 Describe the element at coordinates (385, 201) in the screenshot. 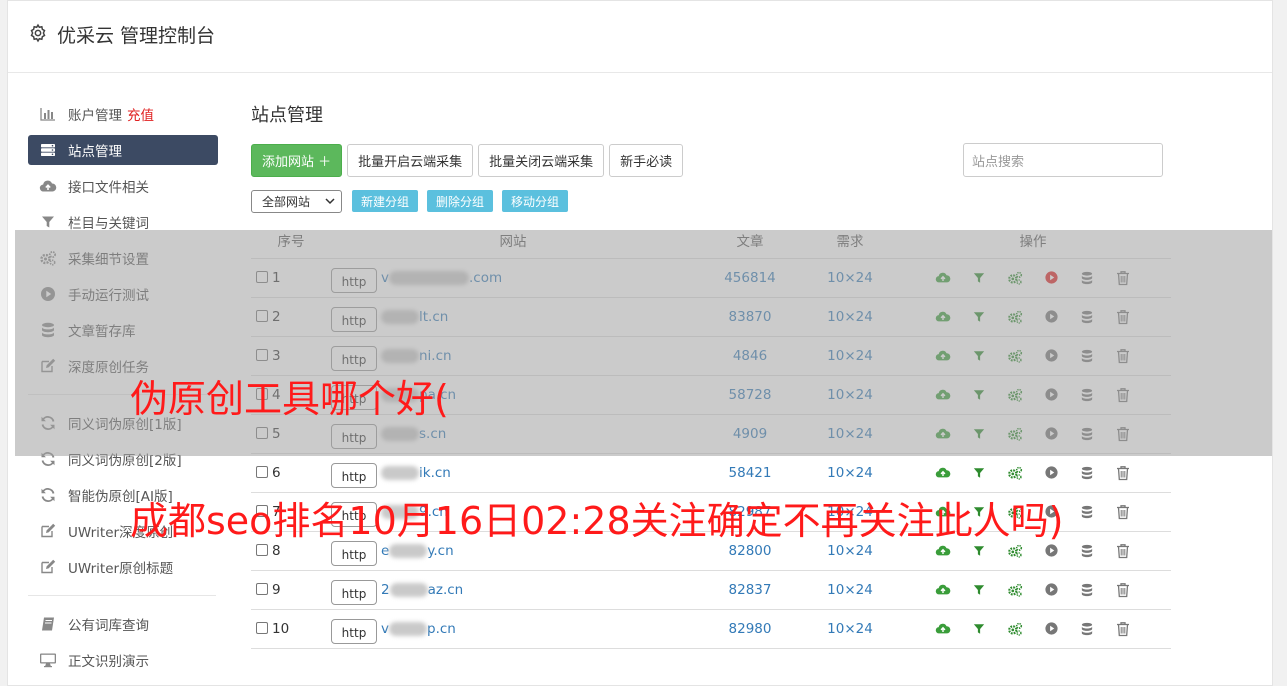

I see `new-group-button: 新建分组` at that location.